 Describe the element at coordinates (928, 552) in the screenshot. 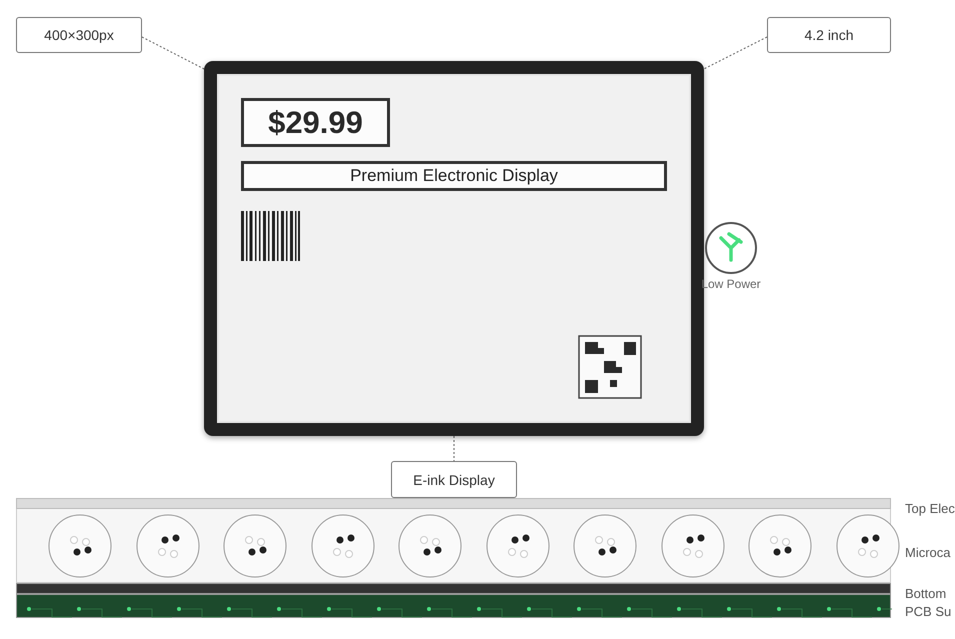

I see `layer-label: Microca` at that location.